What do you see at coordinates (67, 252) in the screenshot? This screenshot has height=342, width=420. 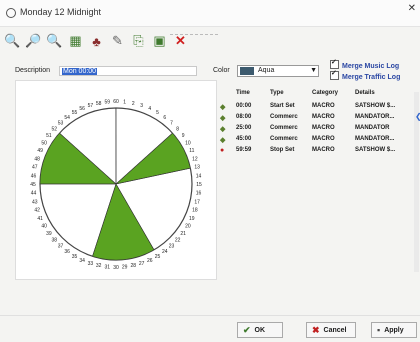 I see `minute-label: 36` at bounding box center [67, 252].